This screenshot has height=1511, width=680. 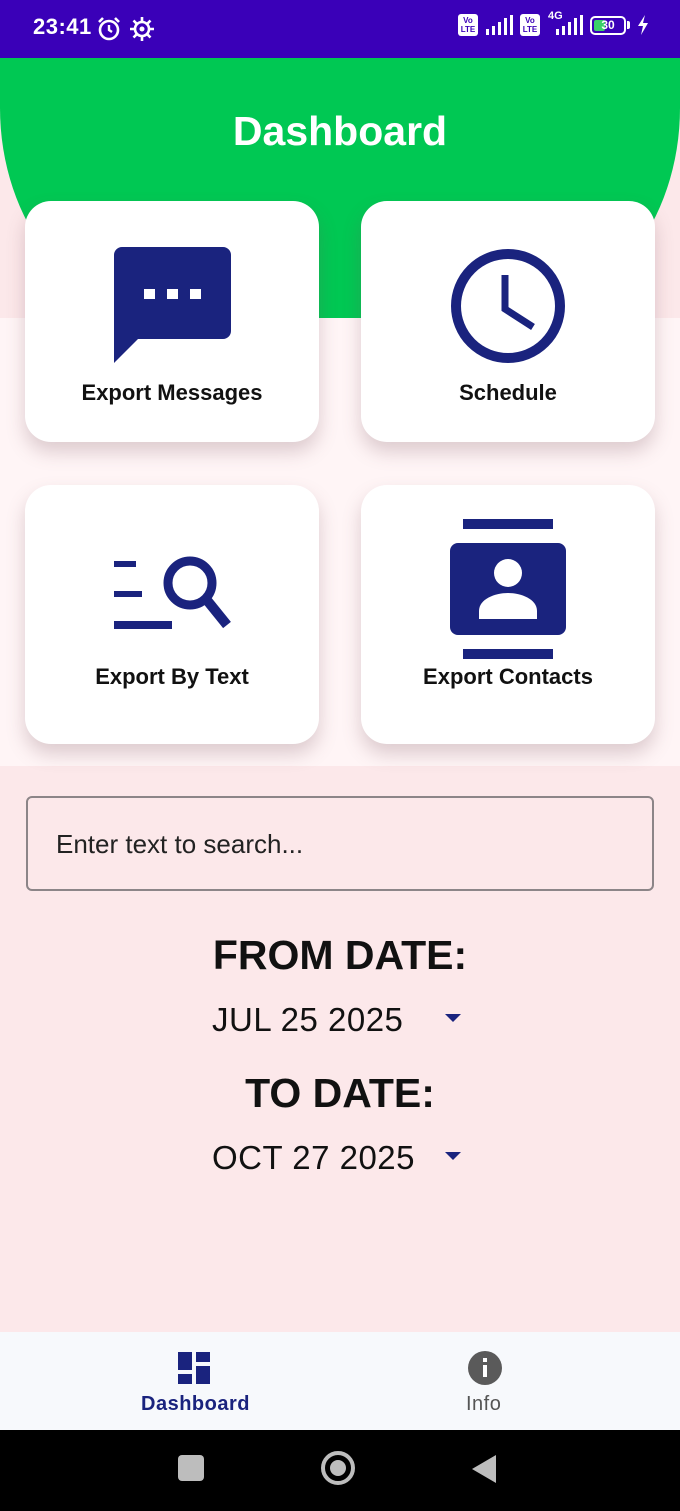 I want to click on network-type: 4G, so click(x=555, y=16).